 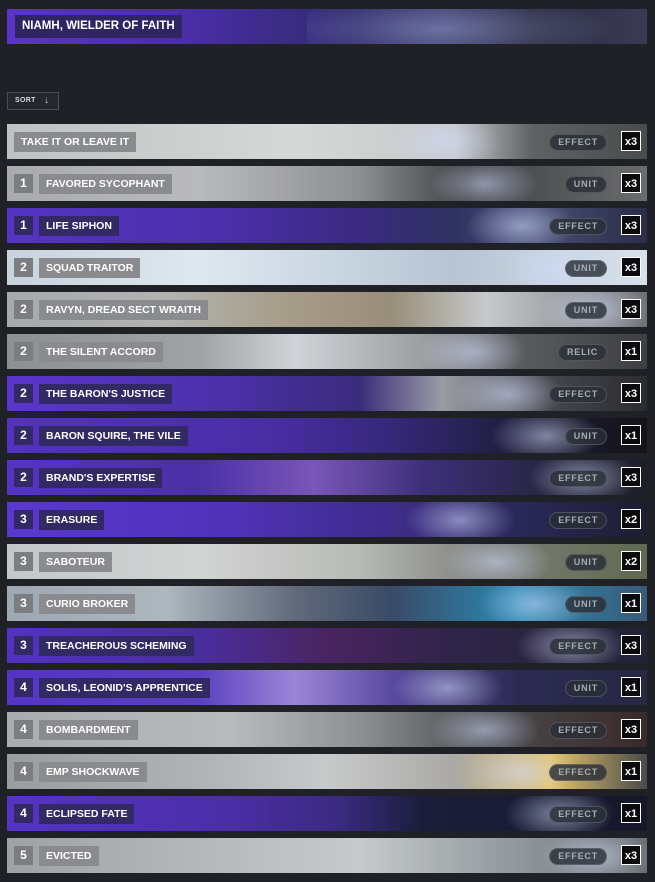 I want to click on card-row: 2 RAVYN, DREAD SECT WRAITH UNIT x3, so click(x=327, y=309).